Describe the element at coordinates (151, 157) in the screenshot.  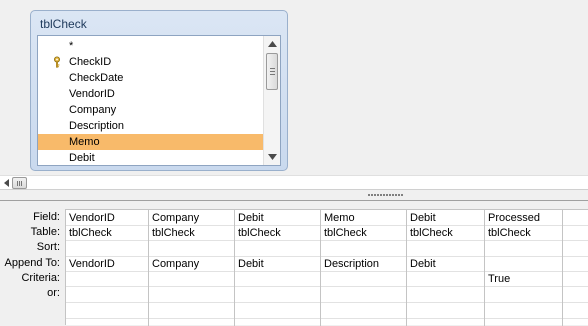
I see `field-list-item-debit: Debit` at that location.